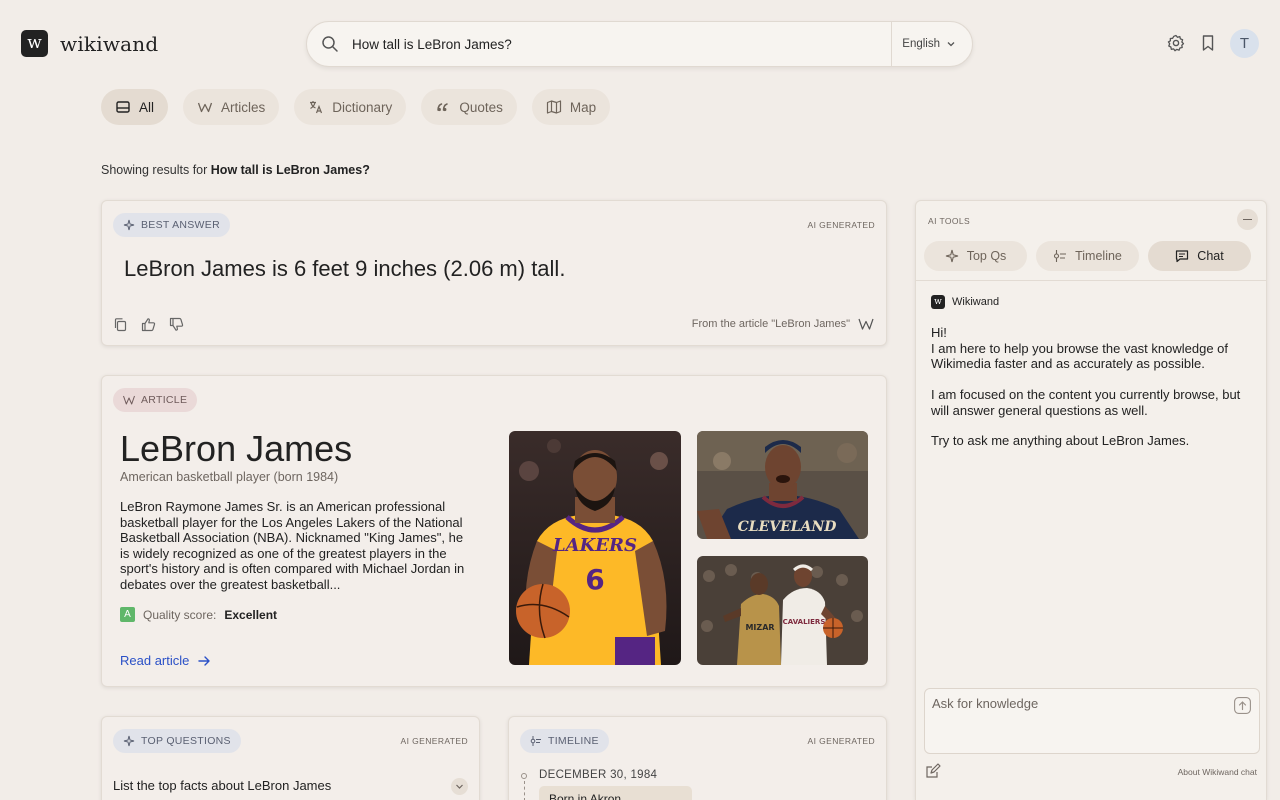 This screenshot has width=1280, height=800. What do you see at coordinates (1208, 43) in the screenshot?
I see `bookmark-icon` at bounding box center [1208, 43].